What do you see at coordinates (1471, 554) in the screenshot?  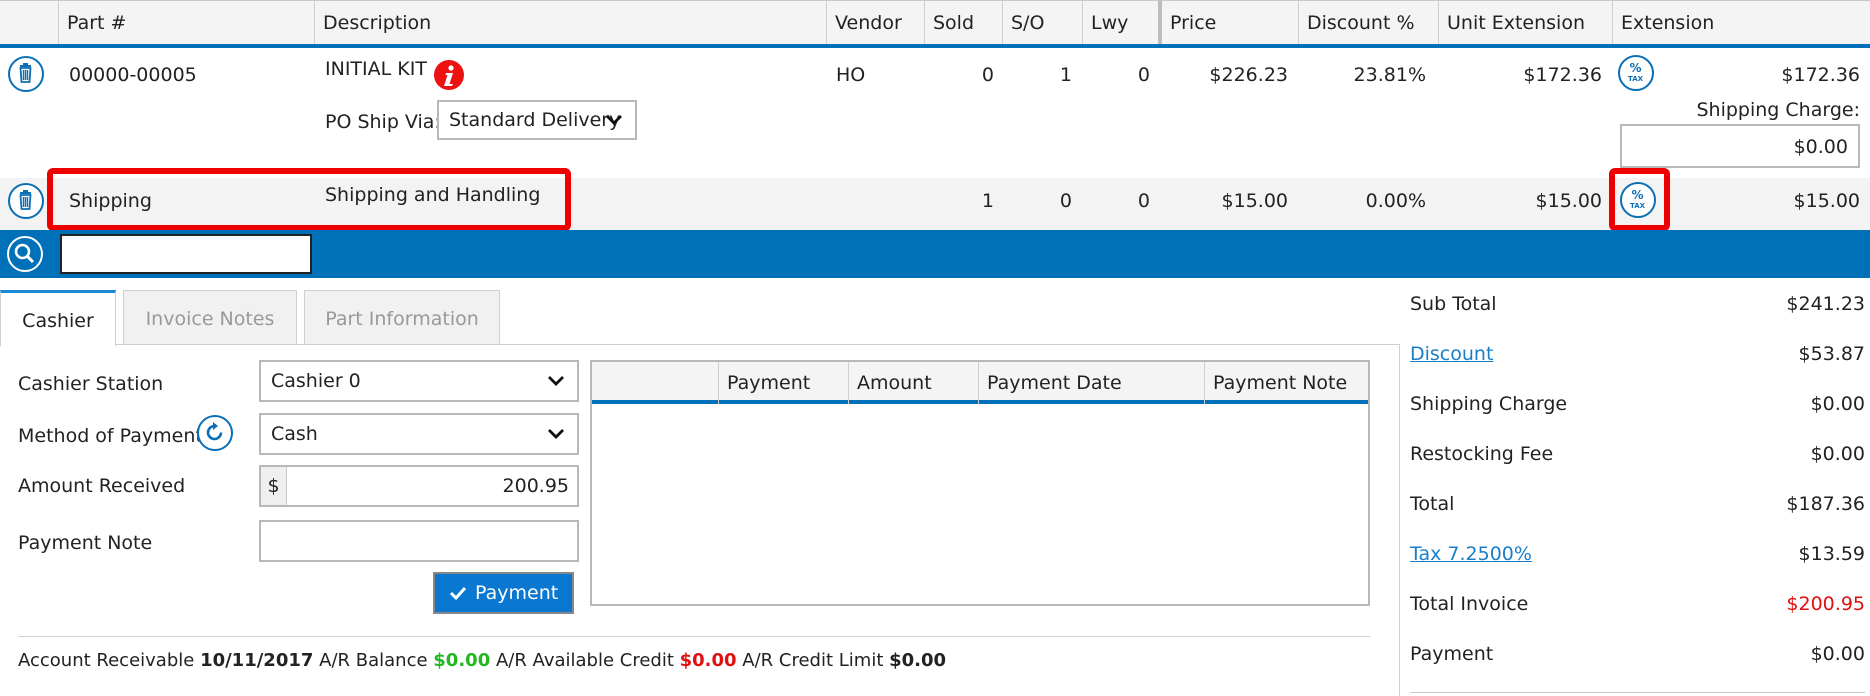 I see `tax-link: Tax 7.2500%` at bounding box center [1471, 554].